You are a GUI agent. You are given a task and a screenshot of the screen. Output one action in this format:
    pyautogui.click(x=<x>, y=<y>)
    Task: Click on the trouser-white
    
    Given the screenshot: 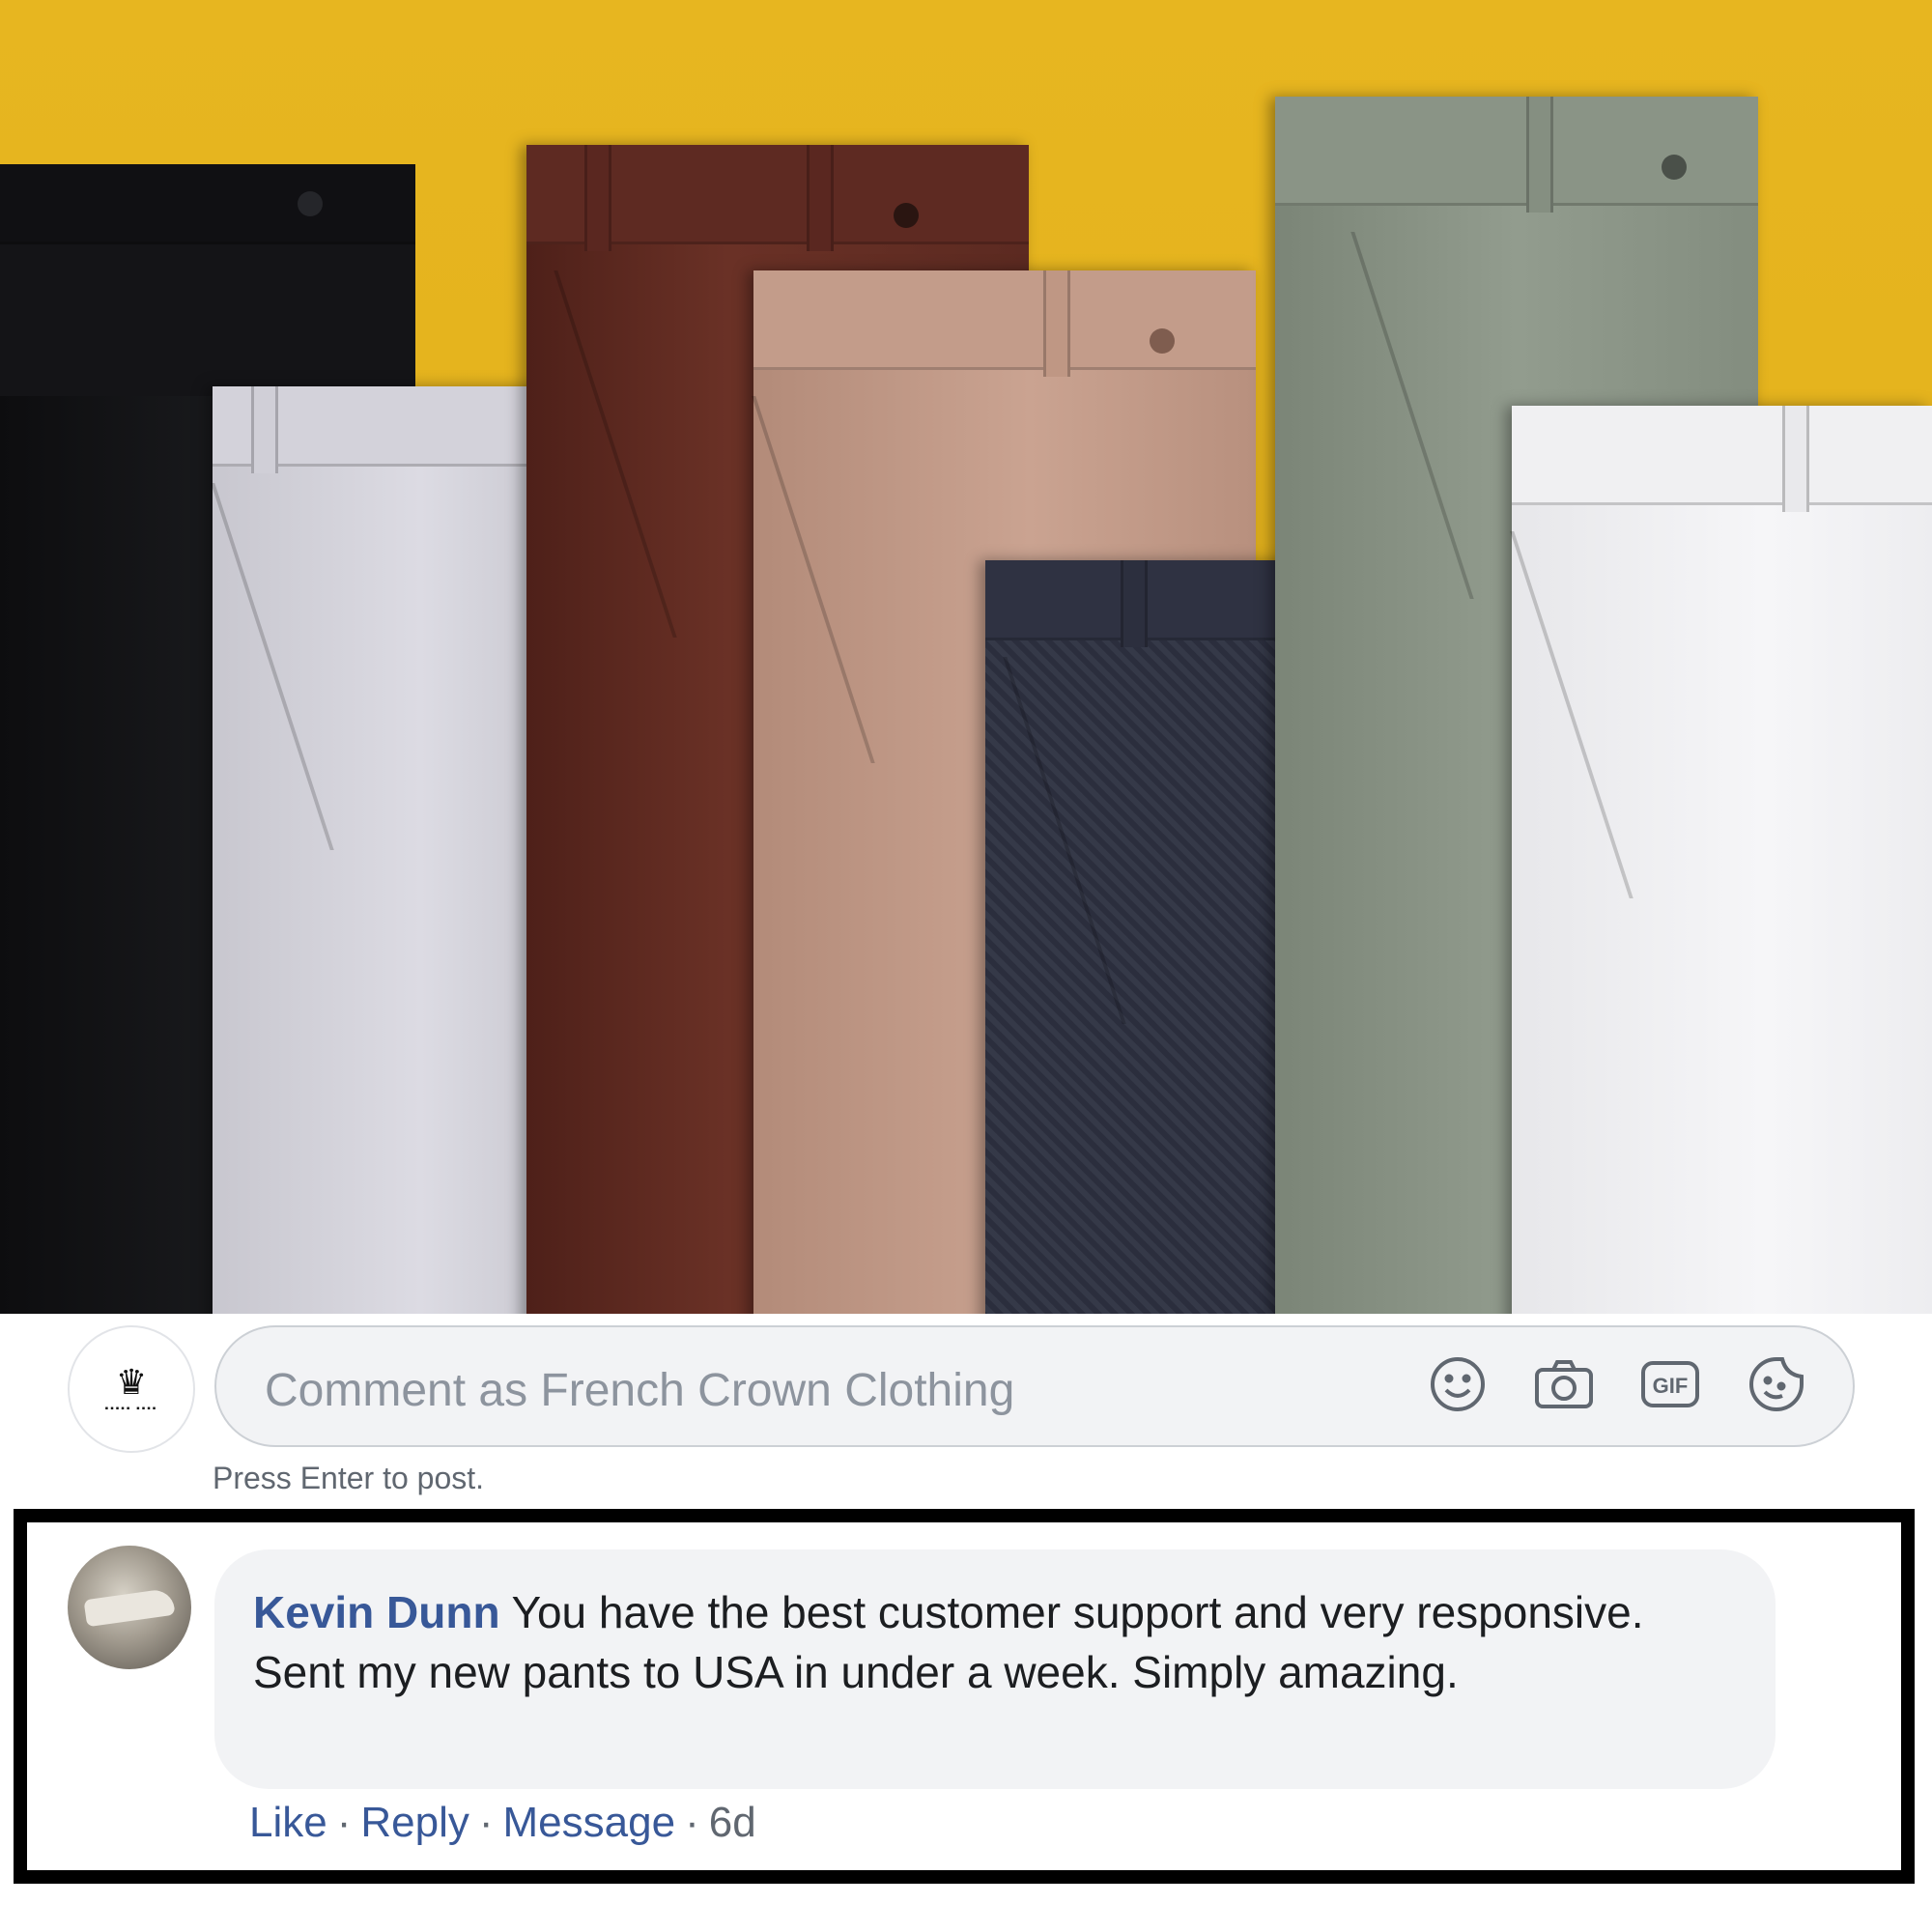 What is the action you would take?
    pyautogui.click(x=1721, y=879)
    